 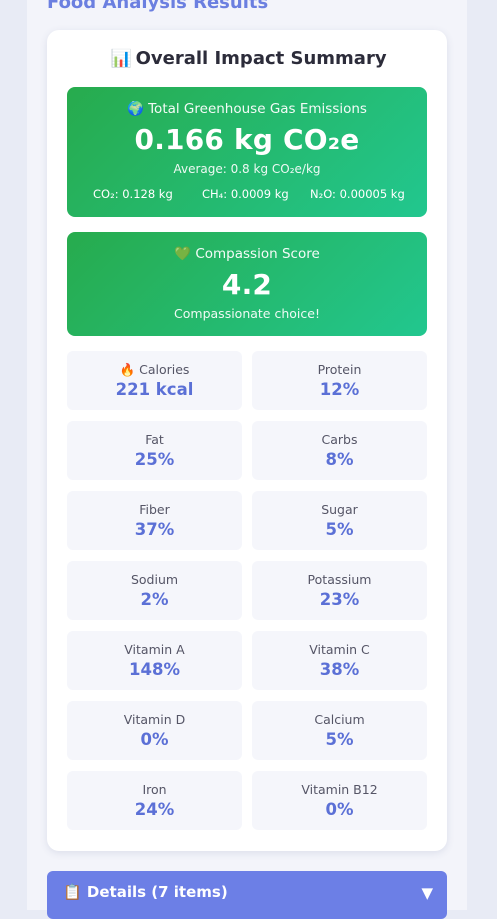 I want to click on nutrient-value: 8%, so click(x=339, y=459).